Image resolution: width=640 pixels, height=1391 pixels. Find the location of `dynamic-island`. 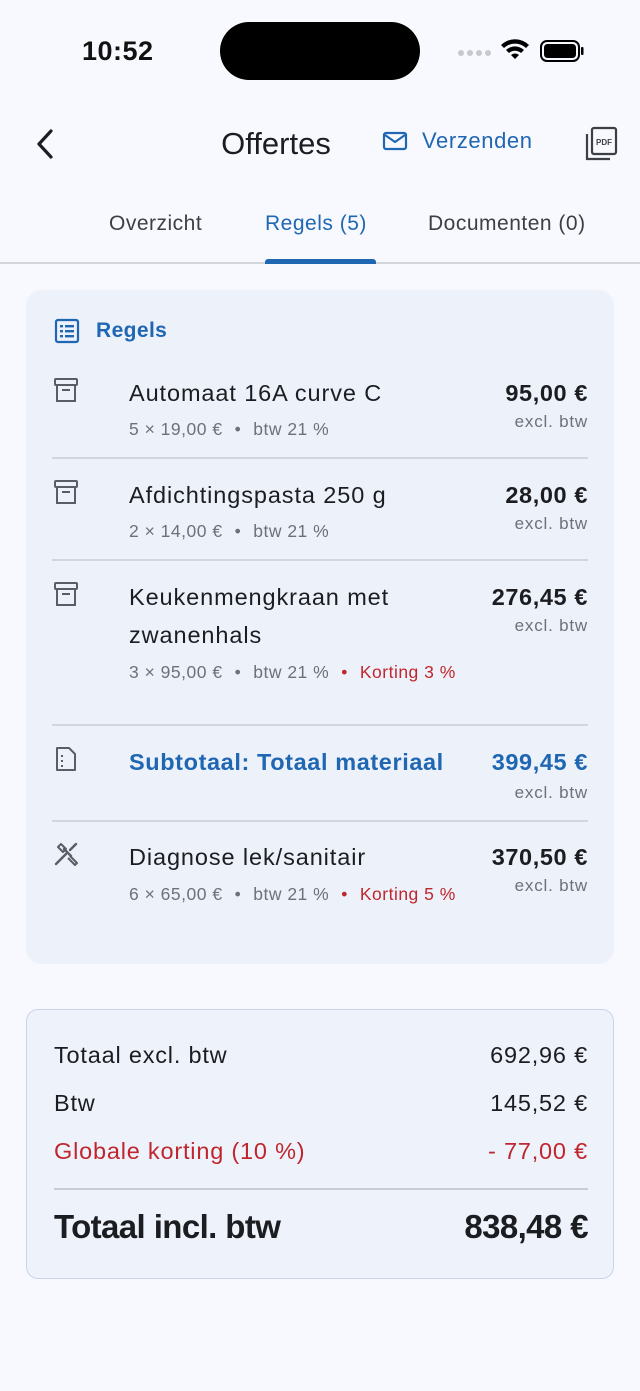

dynamic-island is located at coordinates (320, 51).